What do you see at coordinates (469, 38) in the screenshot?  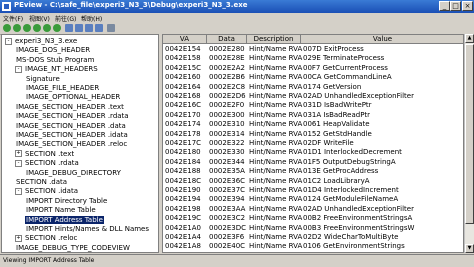 I see `scroll-up-icon: ▲` at bounding box center [469, 38].